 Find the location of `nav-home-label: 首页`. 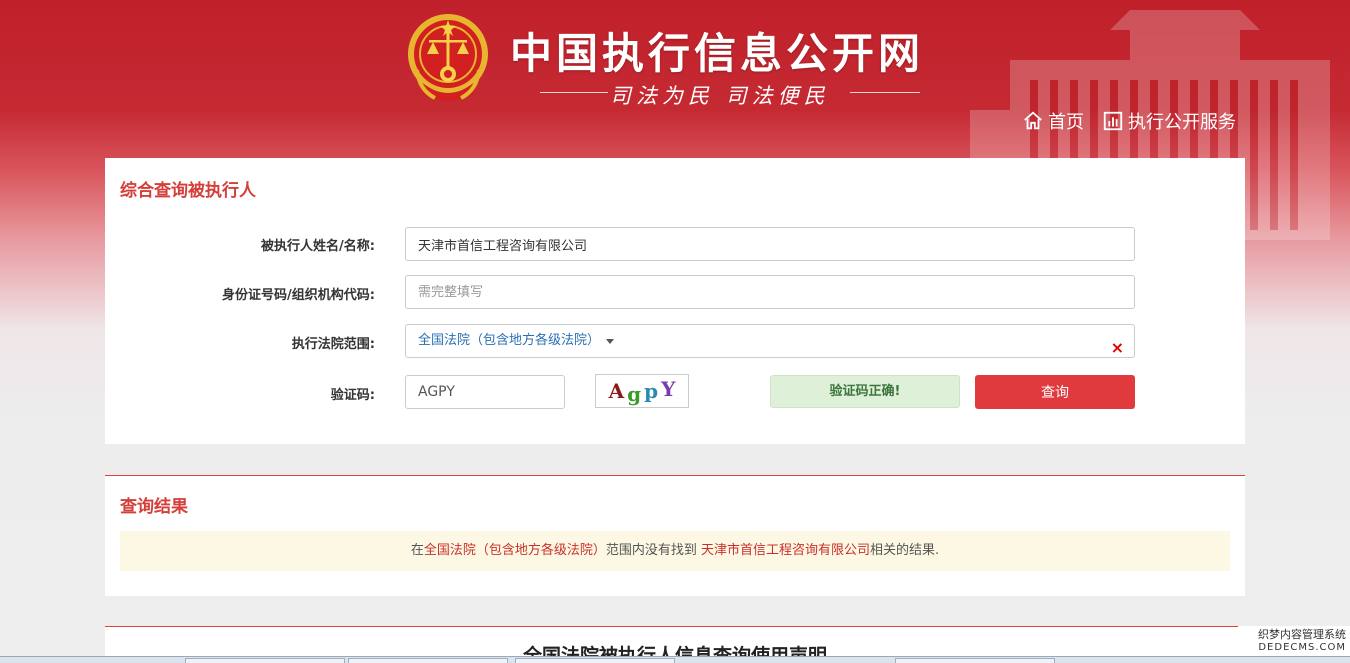

nav-home-label: 首页 is located at coordinates (1066, 122).